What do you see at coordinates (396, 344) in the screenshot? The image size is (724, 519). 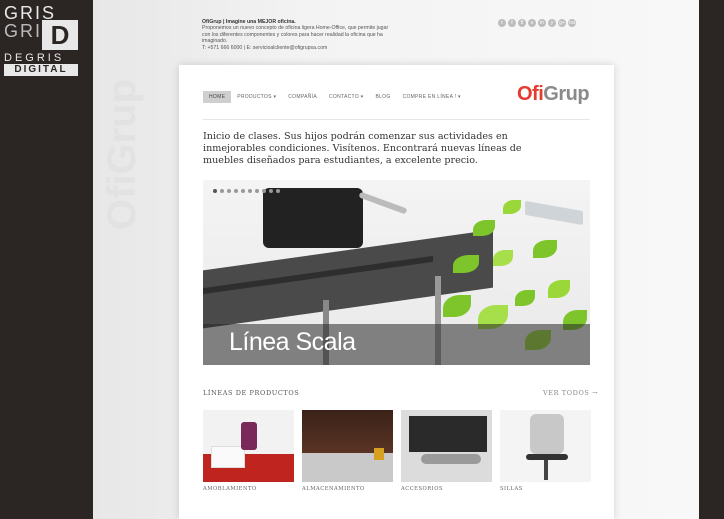 I see `slider-caption: Línea Scala` at bounding box center [396, 344].